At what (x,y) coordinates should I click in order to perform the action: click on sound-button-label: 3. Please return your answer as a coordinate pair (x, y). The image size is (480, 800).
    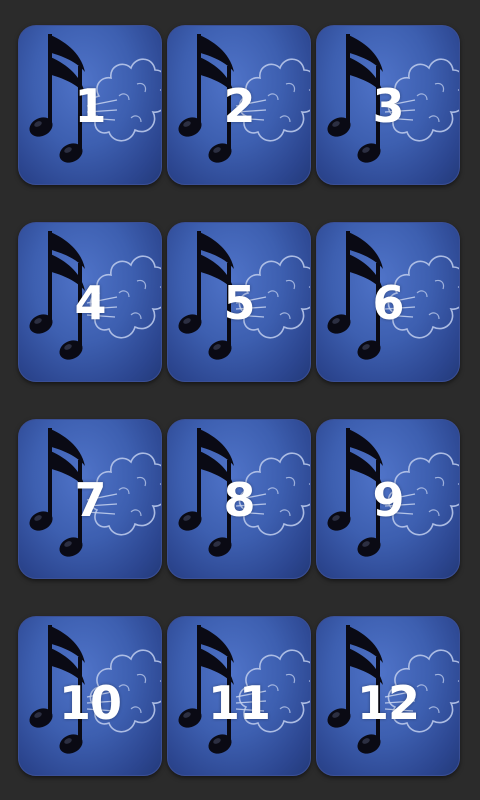
    Looking at the image, I should click on (388, 106).